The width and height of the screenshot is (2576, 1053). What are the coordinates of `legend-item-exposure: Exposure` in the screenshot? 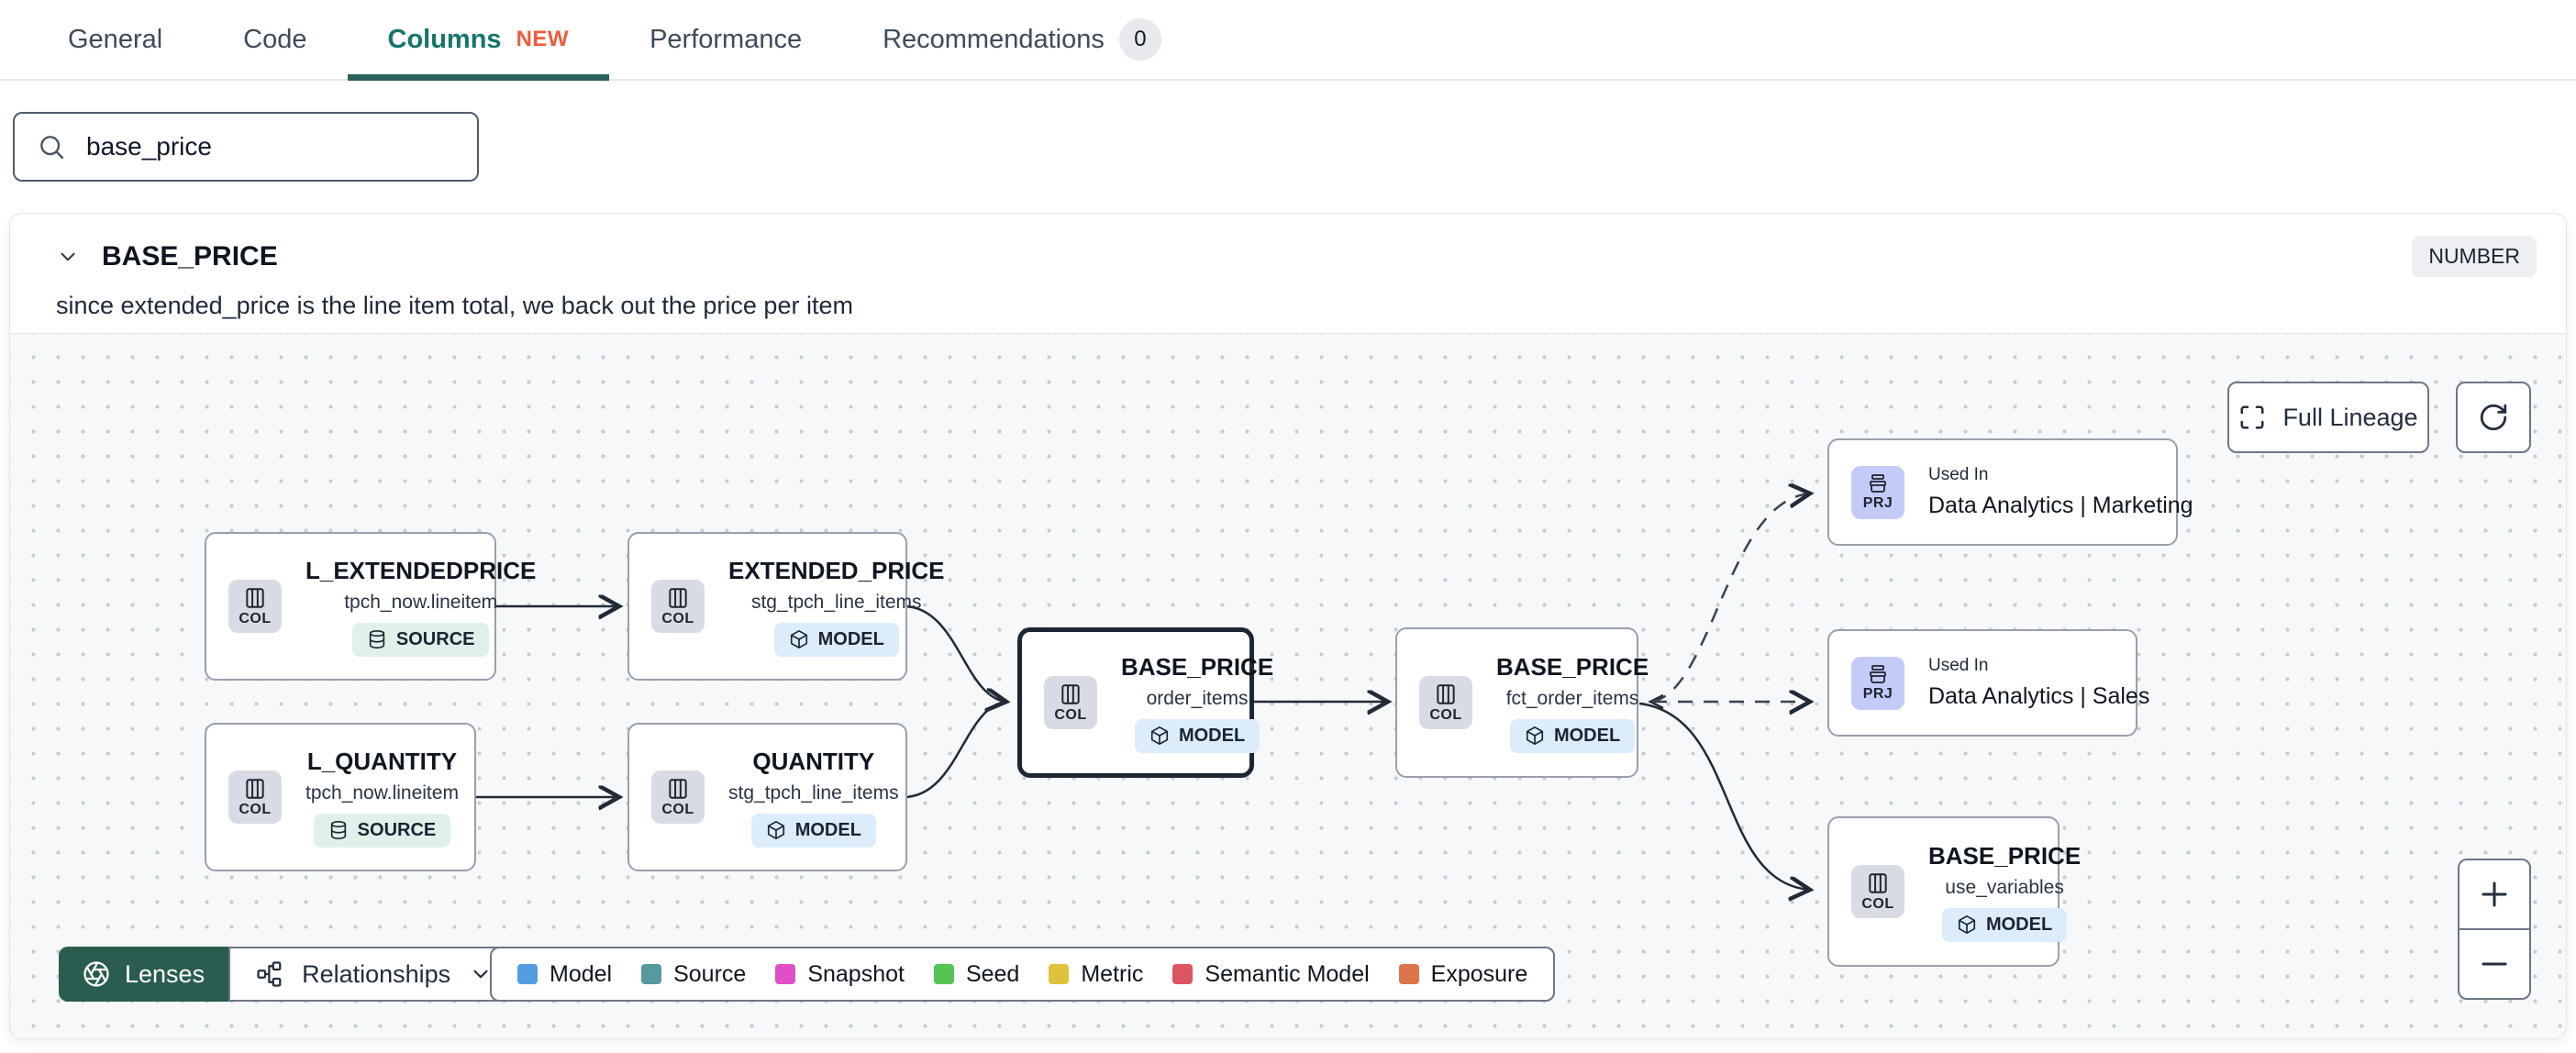 It's located at (1462, 974).